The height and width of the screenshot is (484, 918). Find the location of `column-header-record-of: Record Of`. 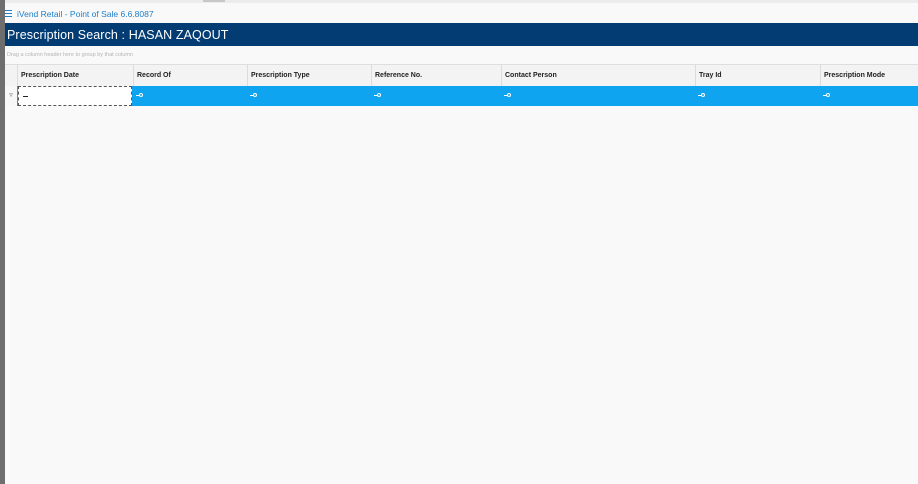

column-header-record-of: Record Of is located at coordinates (191, 75).